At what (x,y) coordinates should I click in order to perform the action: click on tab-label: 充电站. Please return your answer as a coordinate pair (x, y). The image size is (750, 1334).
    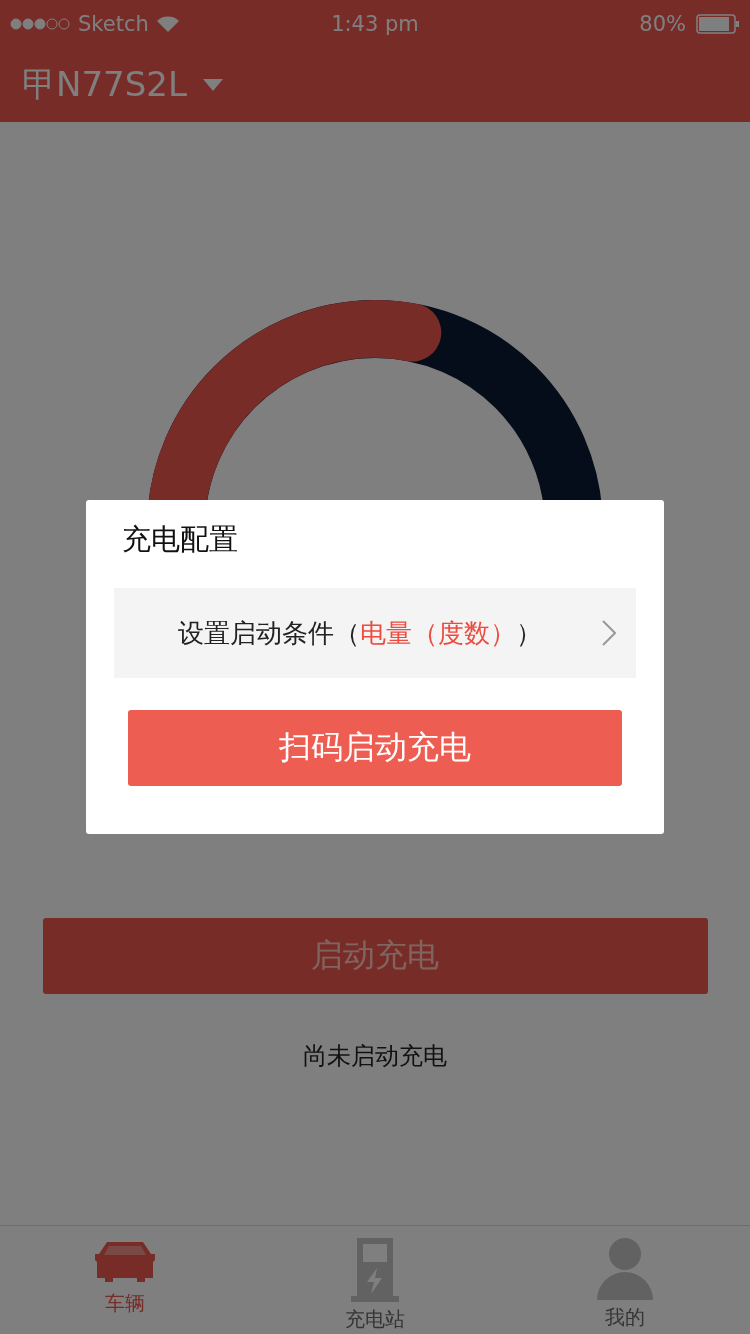
    Looking at the image, I should click on (375, 1319).